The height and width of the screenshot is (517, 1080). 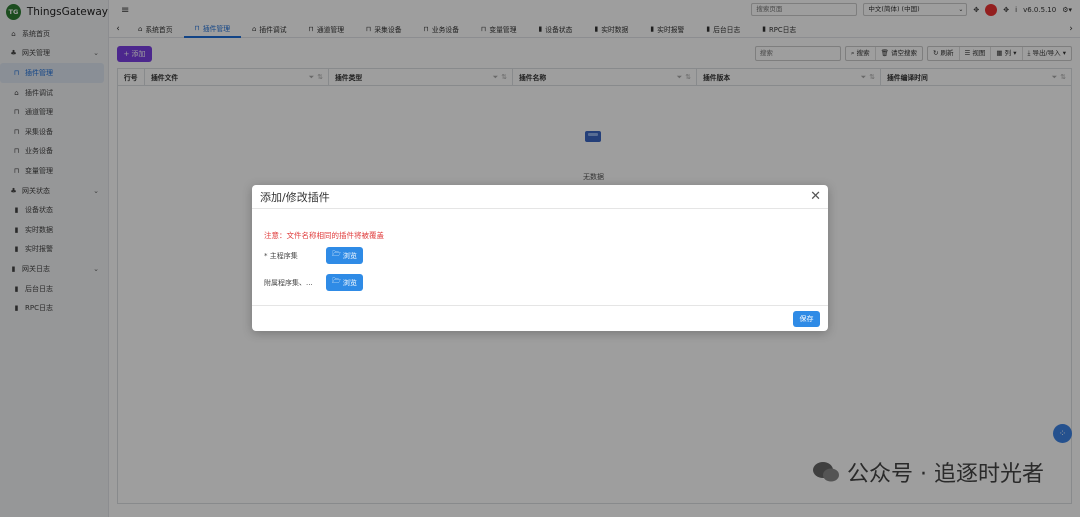 I want to click on close-icon: ✕, so click(x=815, y=196).